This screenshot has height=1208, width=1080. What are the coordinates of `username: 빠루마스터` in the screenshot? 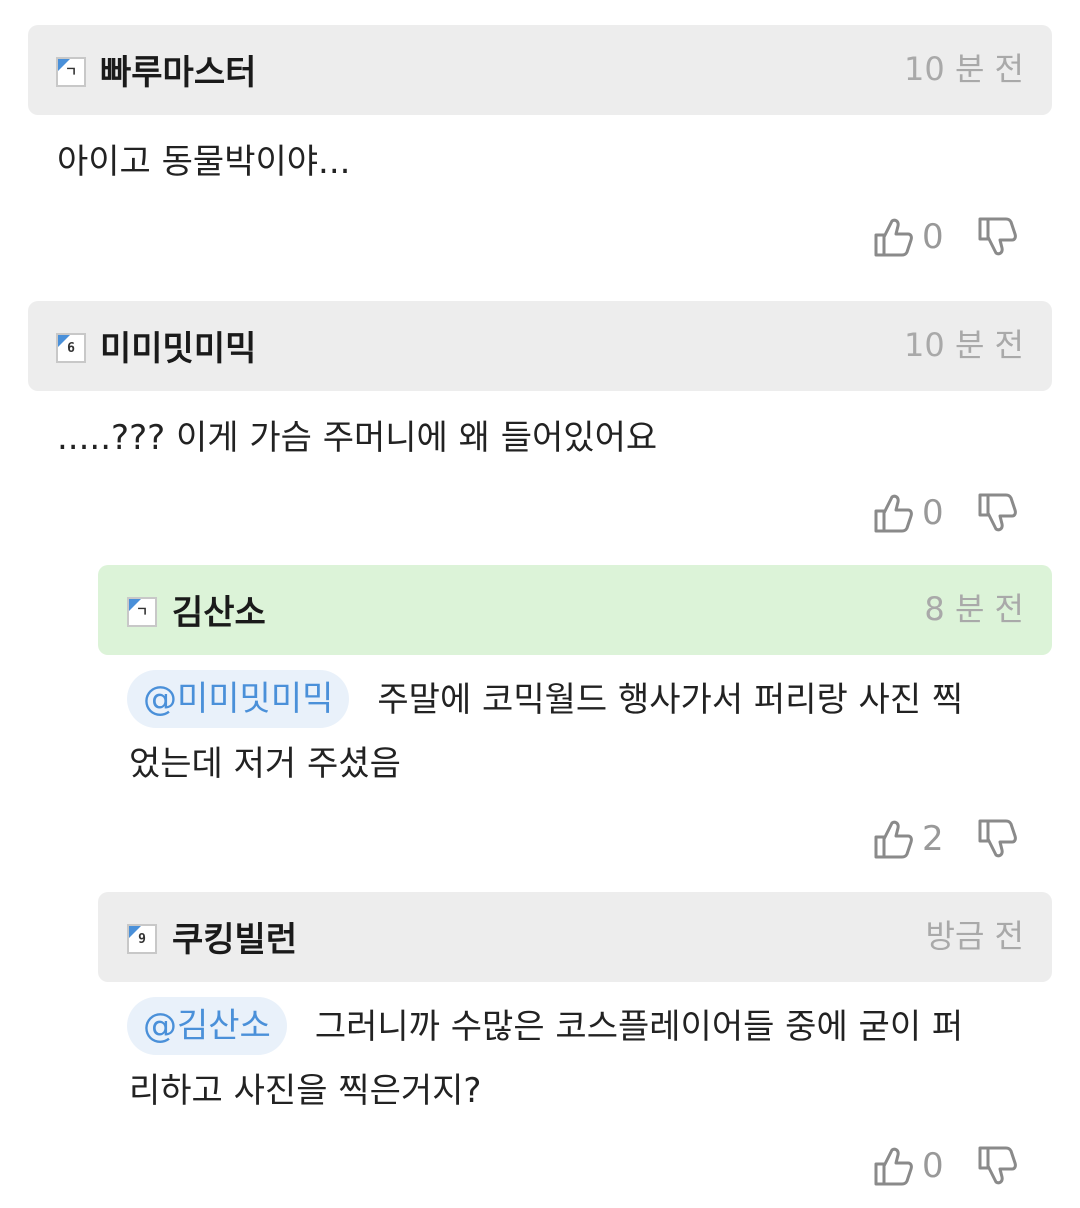 It's located at (178, 73).